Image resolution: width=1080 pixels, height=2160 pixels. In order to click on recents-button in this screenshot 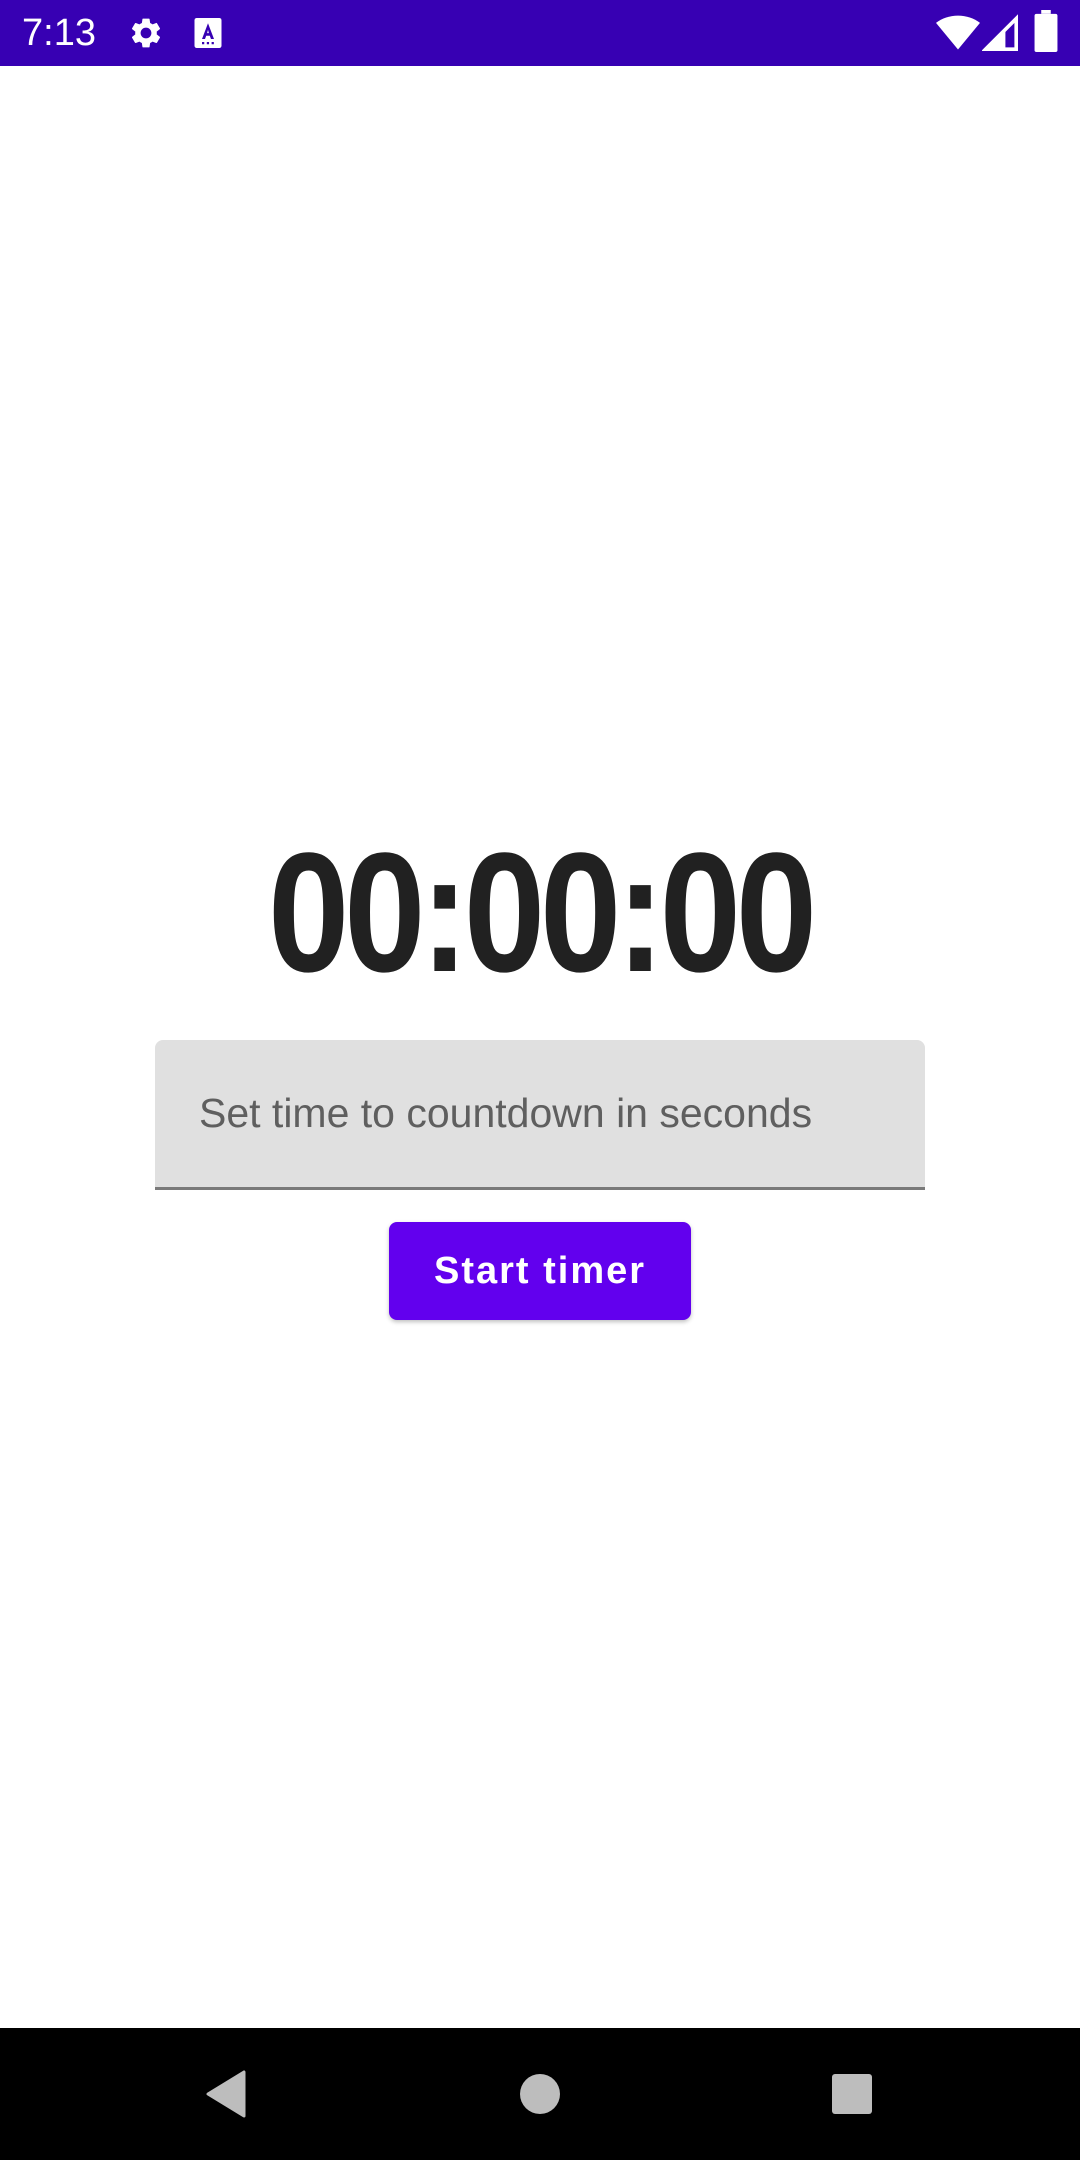, I will do `click(852, 2094)`.